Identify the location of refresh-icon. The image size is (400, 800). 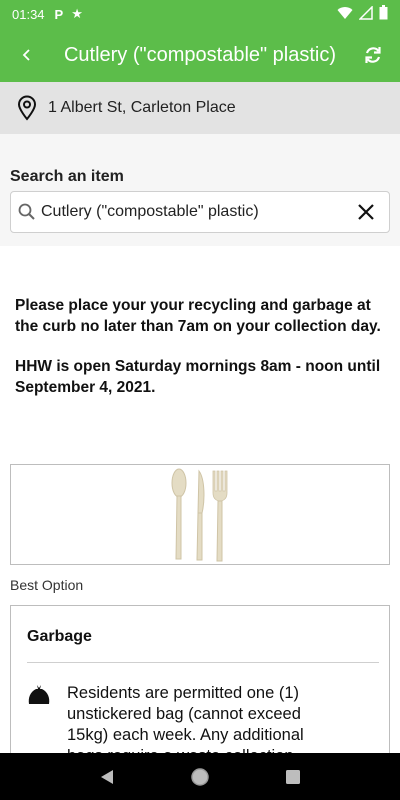
(373, 55).